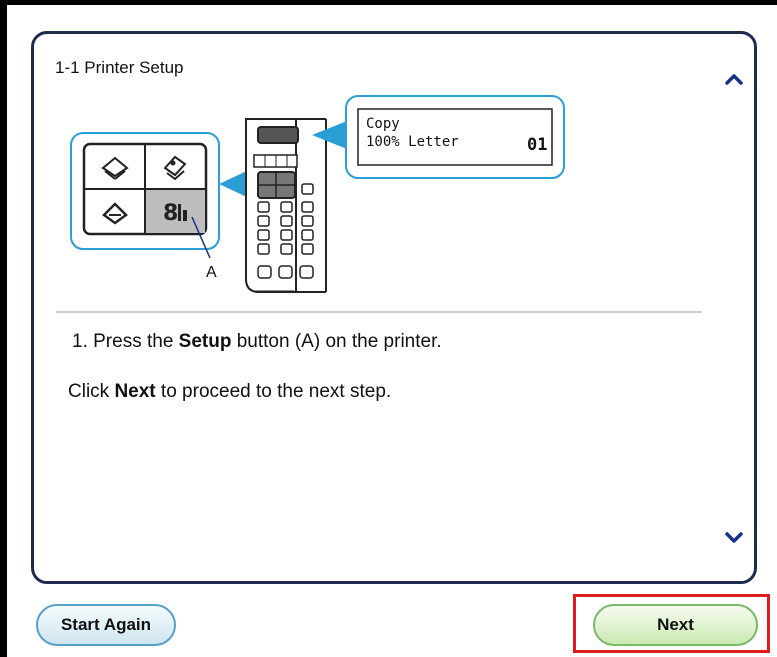 This screenshot has width=777, height=657. I want to click on window-frame-top, so click(388, 2).